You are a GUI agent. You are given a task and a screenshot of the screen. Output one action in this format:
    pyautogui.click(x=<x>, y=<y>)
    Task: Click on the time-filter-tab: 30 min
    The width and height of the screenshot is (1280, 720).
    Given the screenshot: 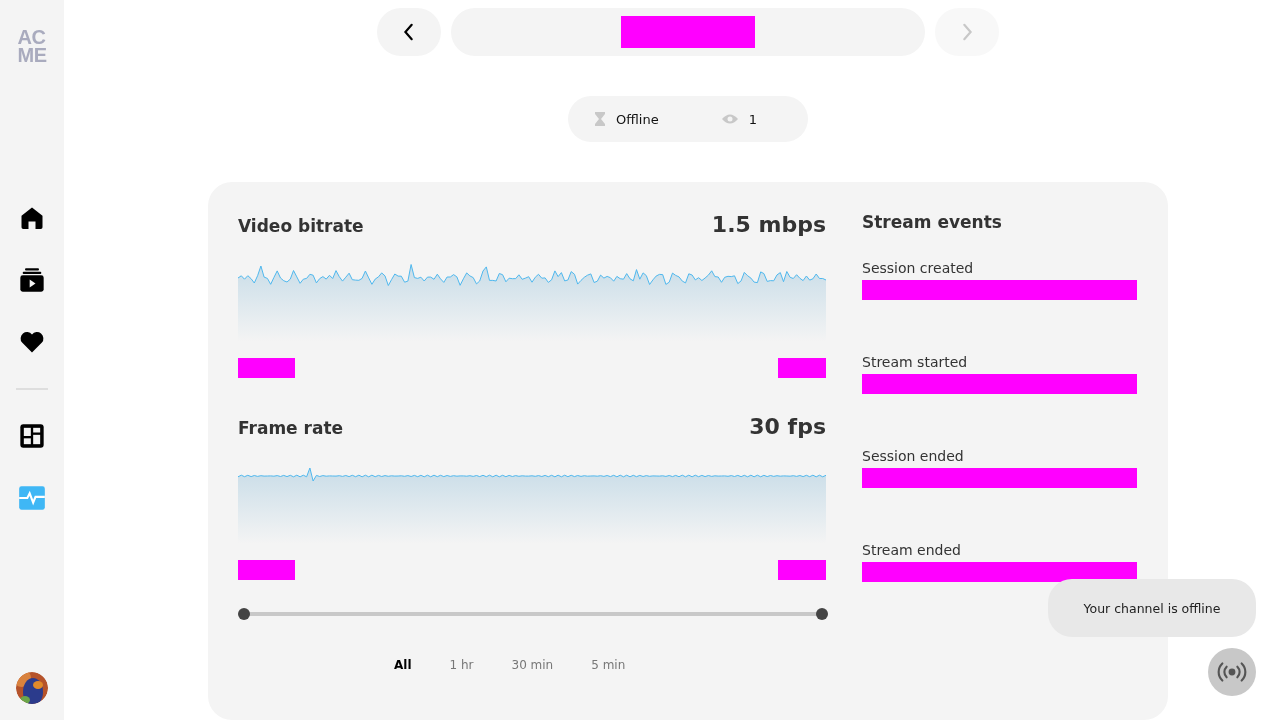 What is the action you would take?
    pyautogui.click(x=532, y=665)
    